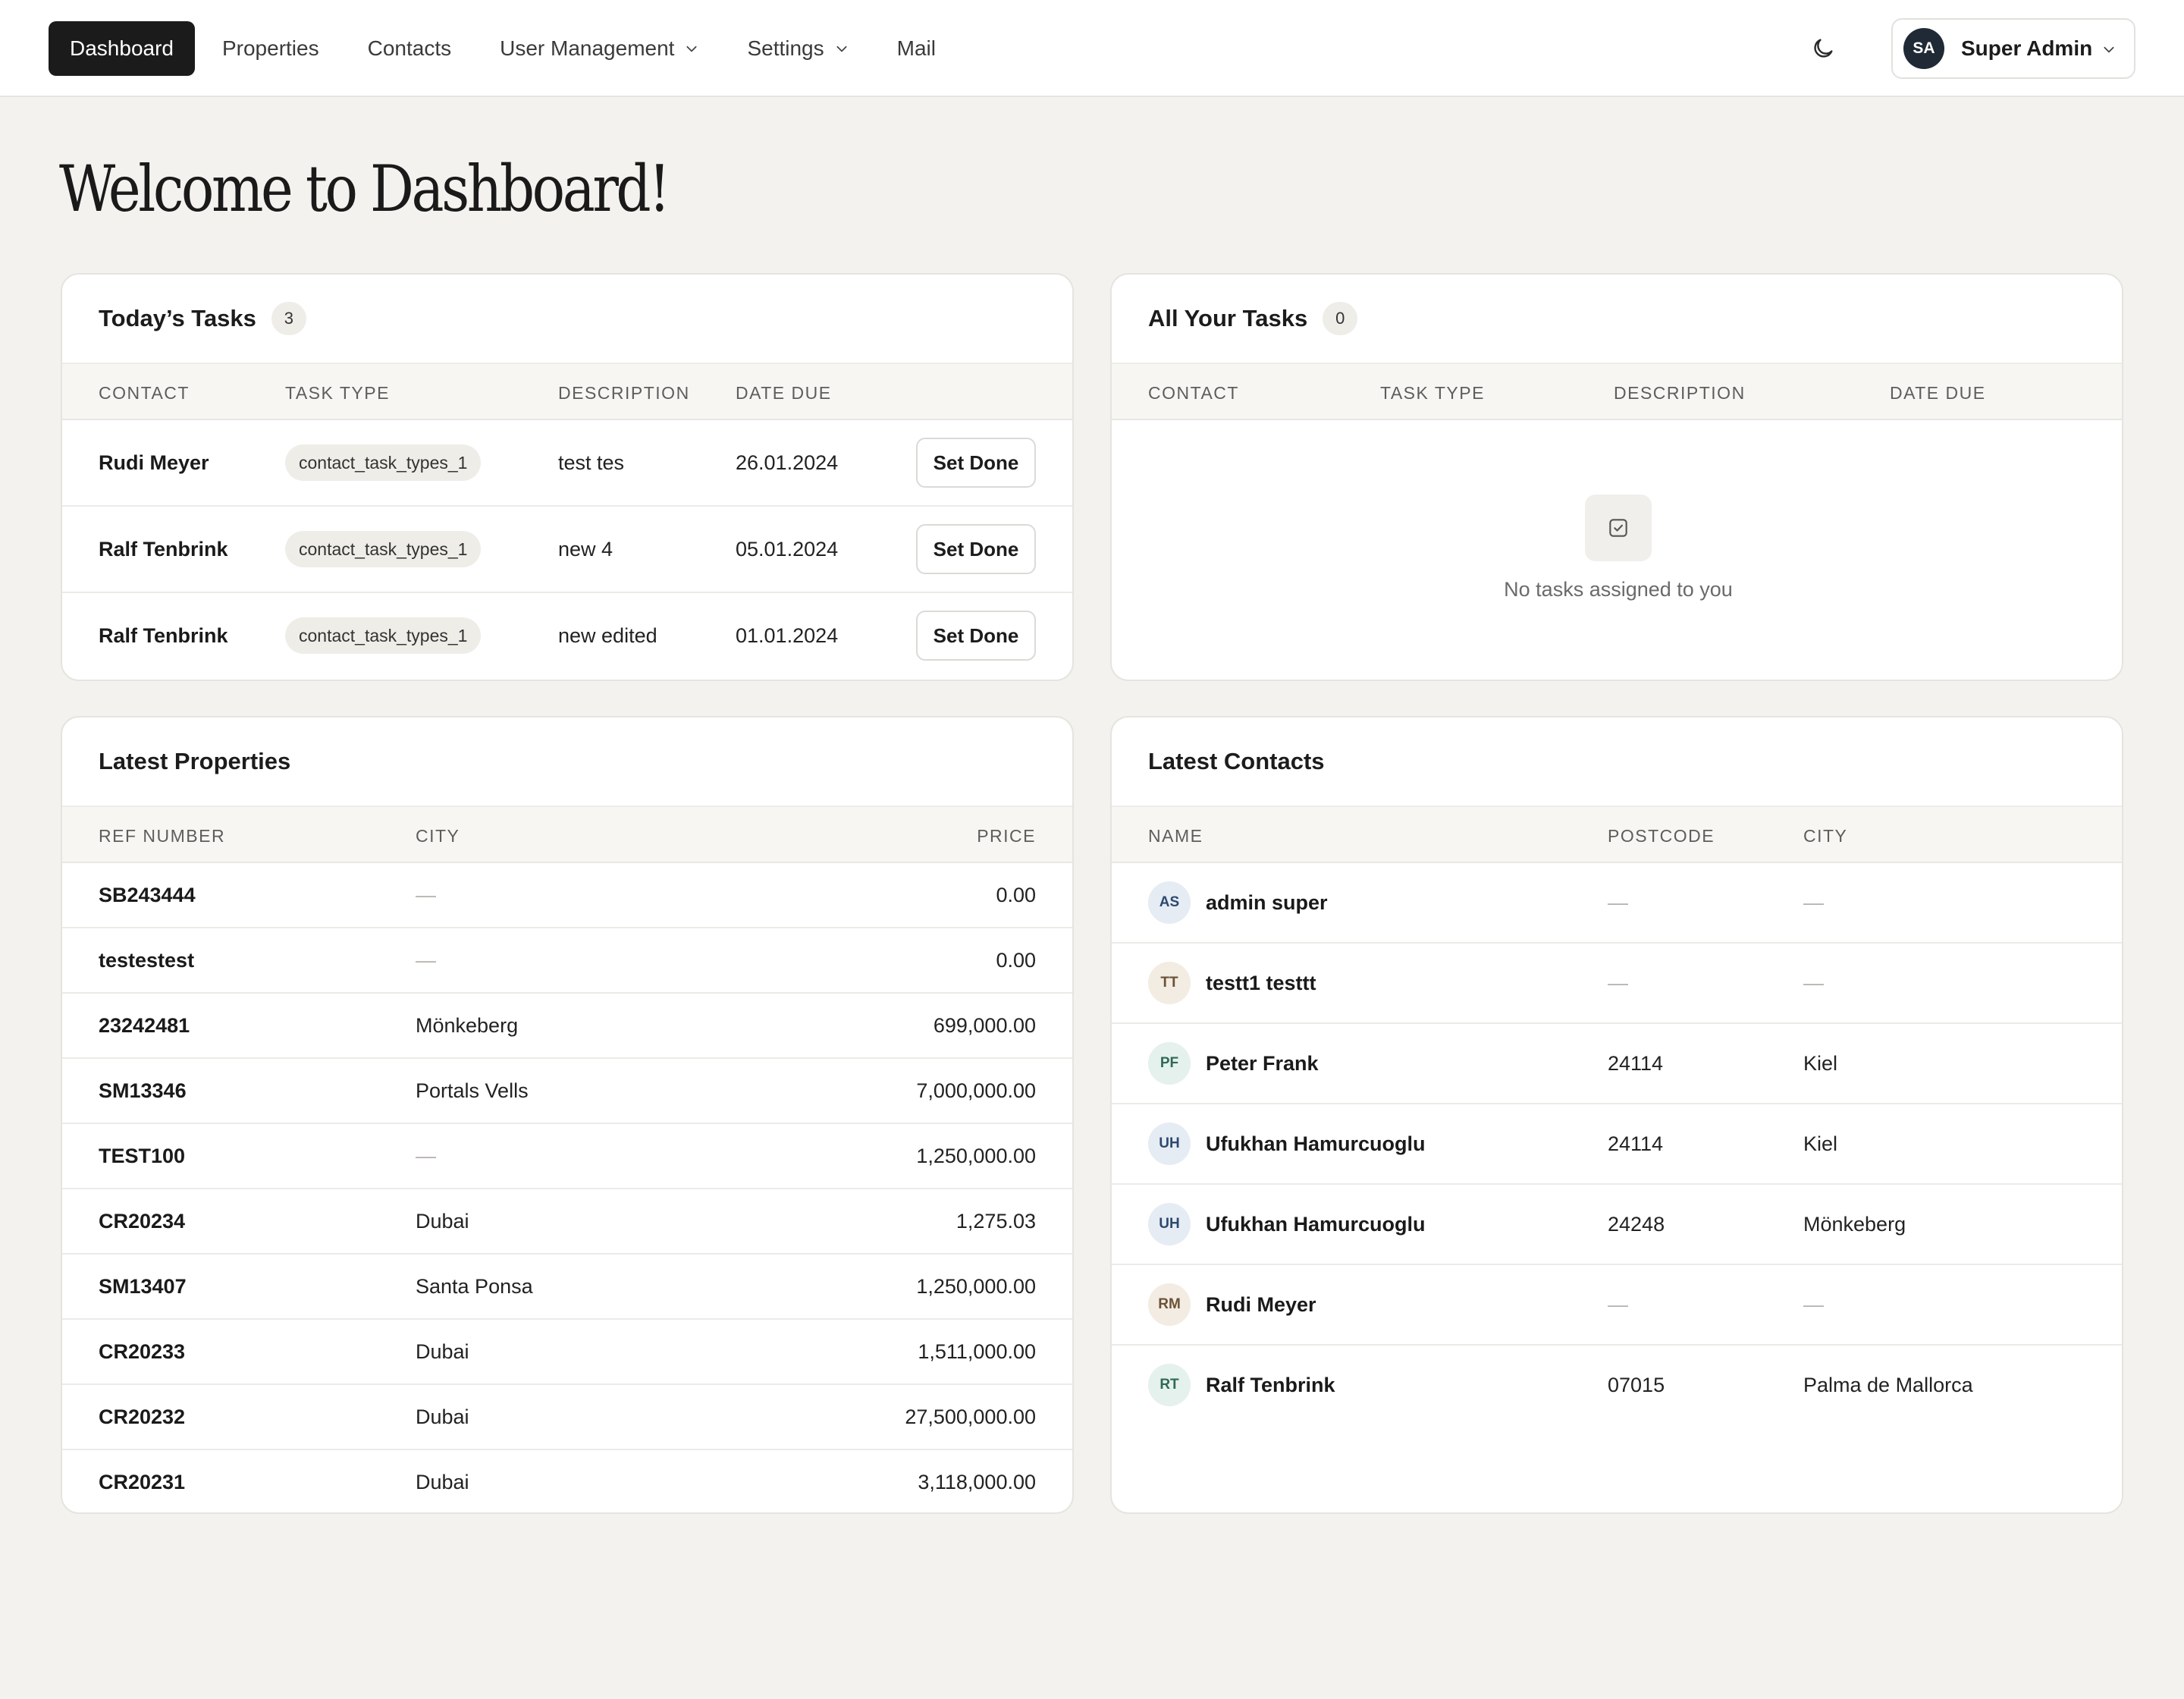 This screenshot has width=2184, height=1699. Describe the element at coordinates (1238, 903) in the screenshot. I see `contact-name-cell: AS admin super` at that location.